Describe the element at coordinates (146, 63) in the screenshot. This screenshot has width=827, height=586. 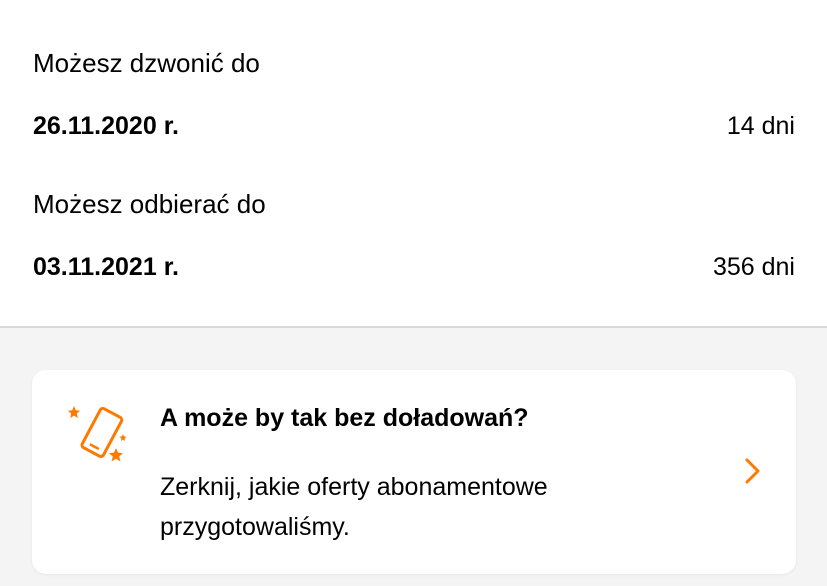
I see `call-until-label: Możesz dzwonić do` at that location.